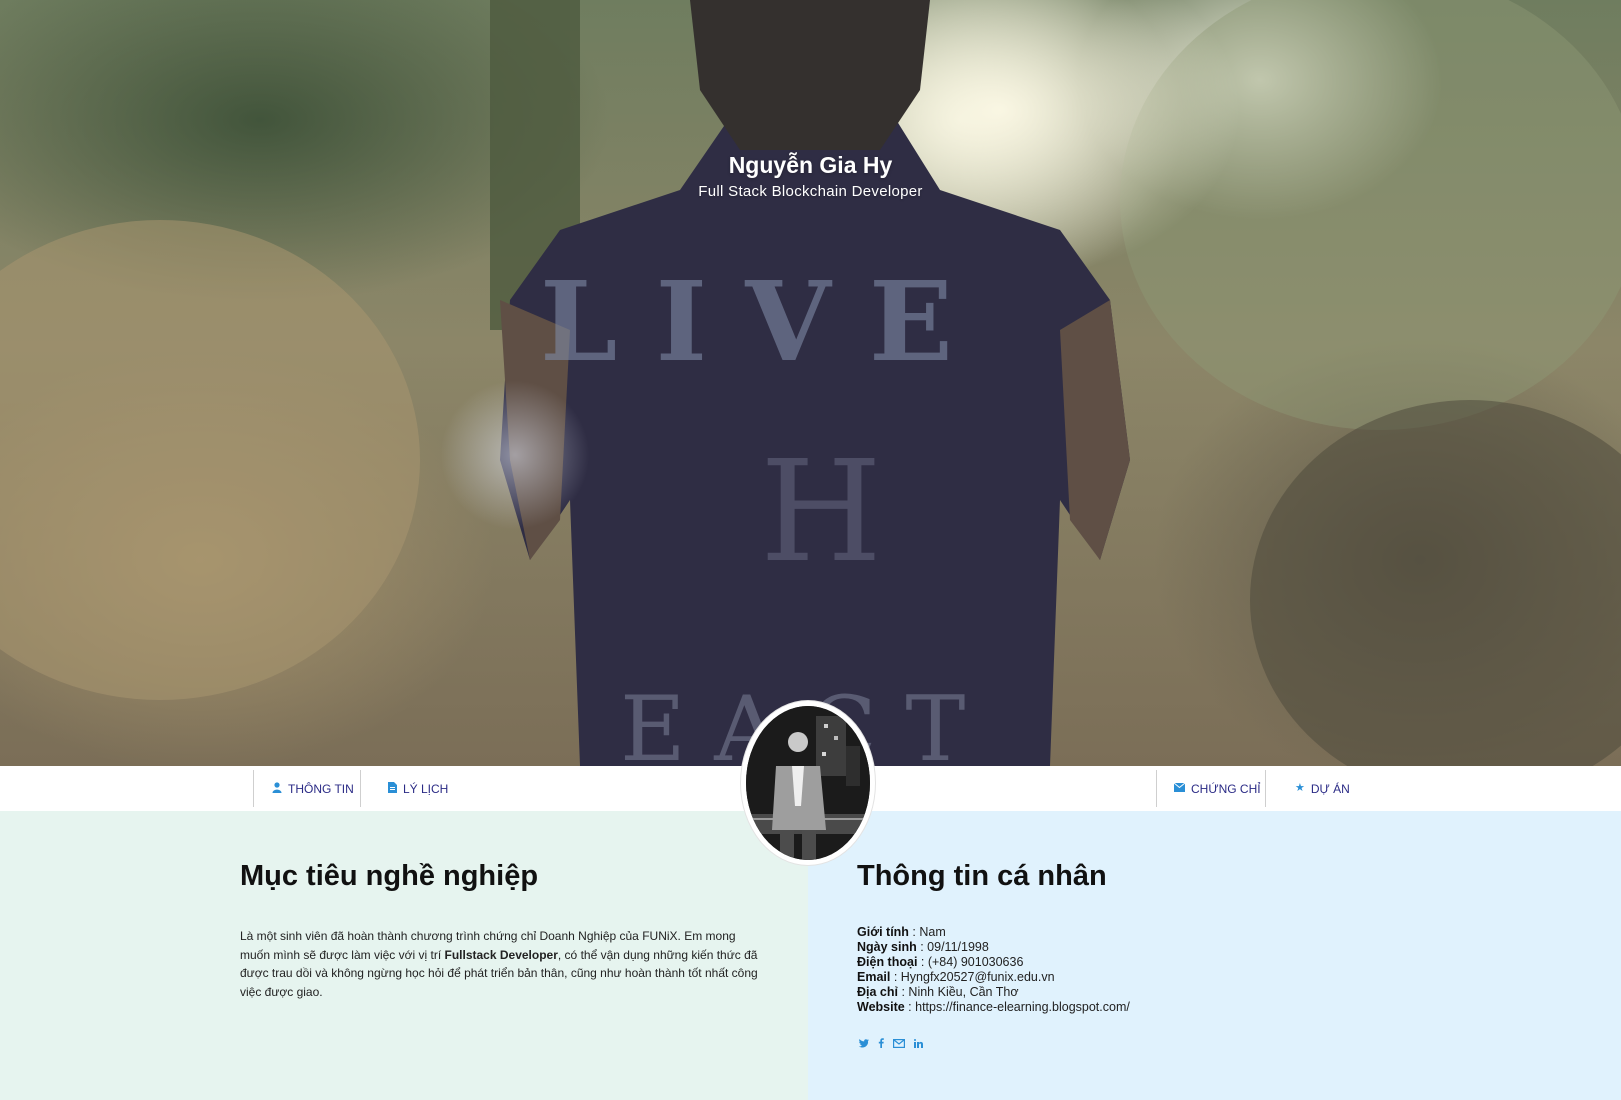 The width and height of the screenshot is (1621, 1100). I want to click on info-row-address: Địa chỉ : Ninh Kiều, Cần Thơ, so click(993, 992).